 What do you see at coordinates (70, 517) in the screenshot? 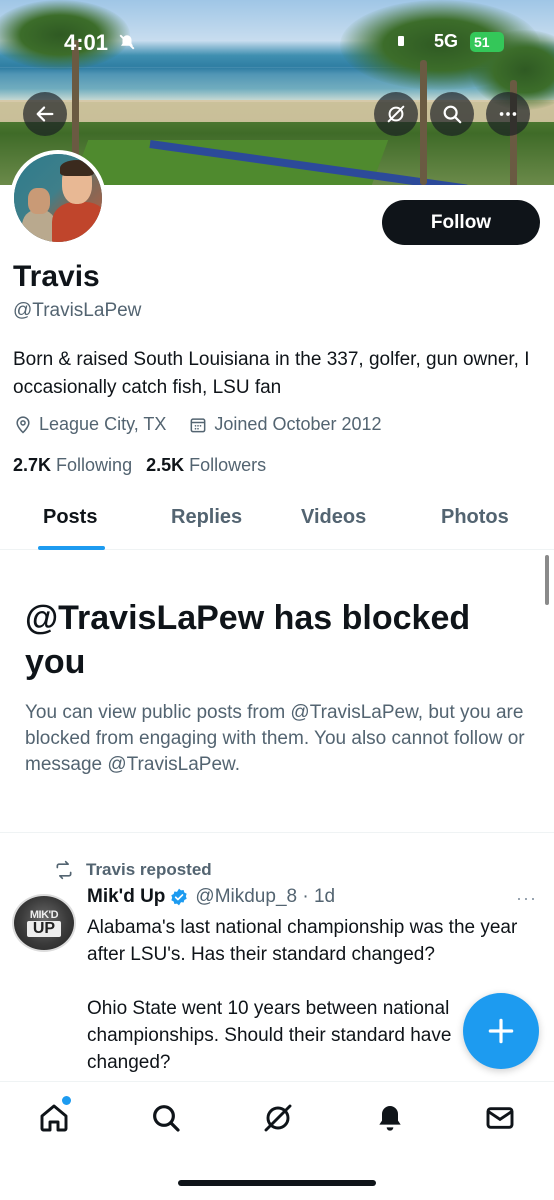
I see `tab-posts: Posts` at bounding box center [70, 517].